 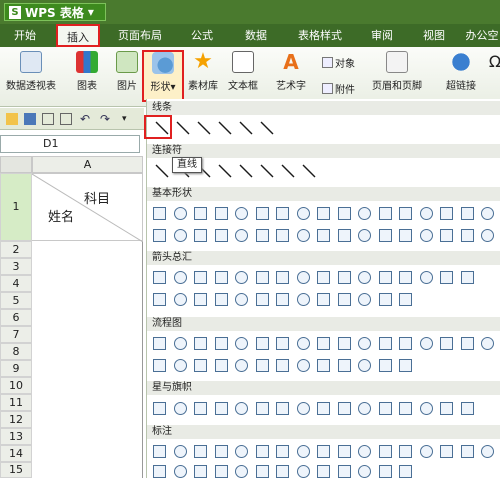 I want to click on column-header-a: A, so click(x=87, y=164).